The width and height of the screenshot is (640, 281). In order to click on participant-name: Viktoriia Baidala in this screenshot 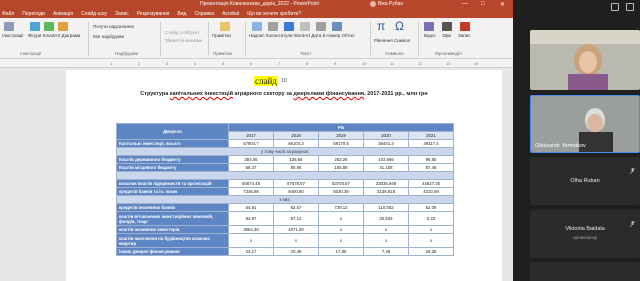, I will do `click(585, 229)`.